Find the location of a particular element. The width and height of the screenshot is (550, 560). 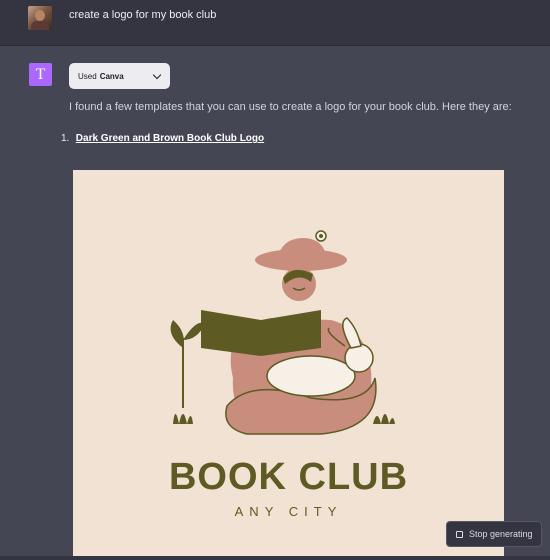

template-link: Dark Green and Brown Book Club Logo is located at coordinates (170, 138).